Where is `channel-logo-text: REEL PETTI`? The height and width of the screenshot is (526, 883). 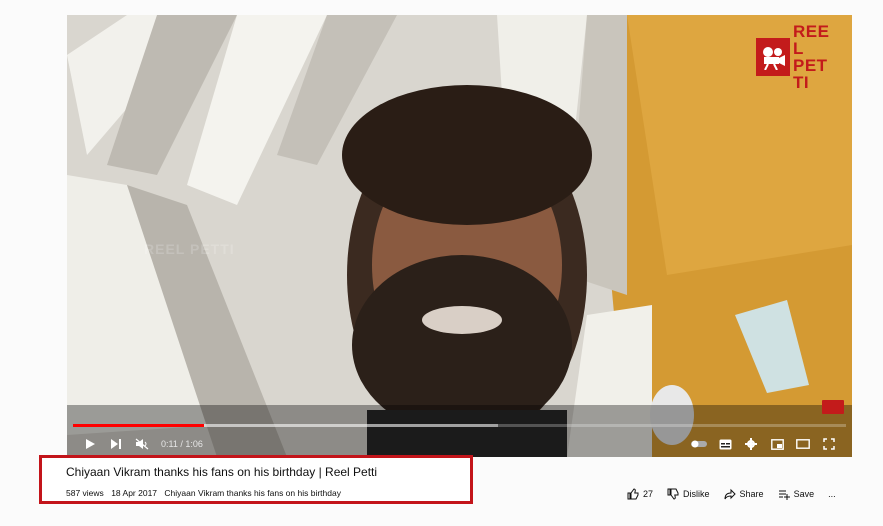
channel-logo-text: REEL PETTI is located at coordinates (811, 57).